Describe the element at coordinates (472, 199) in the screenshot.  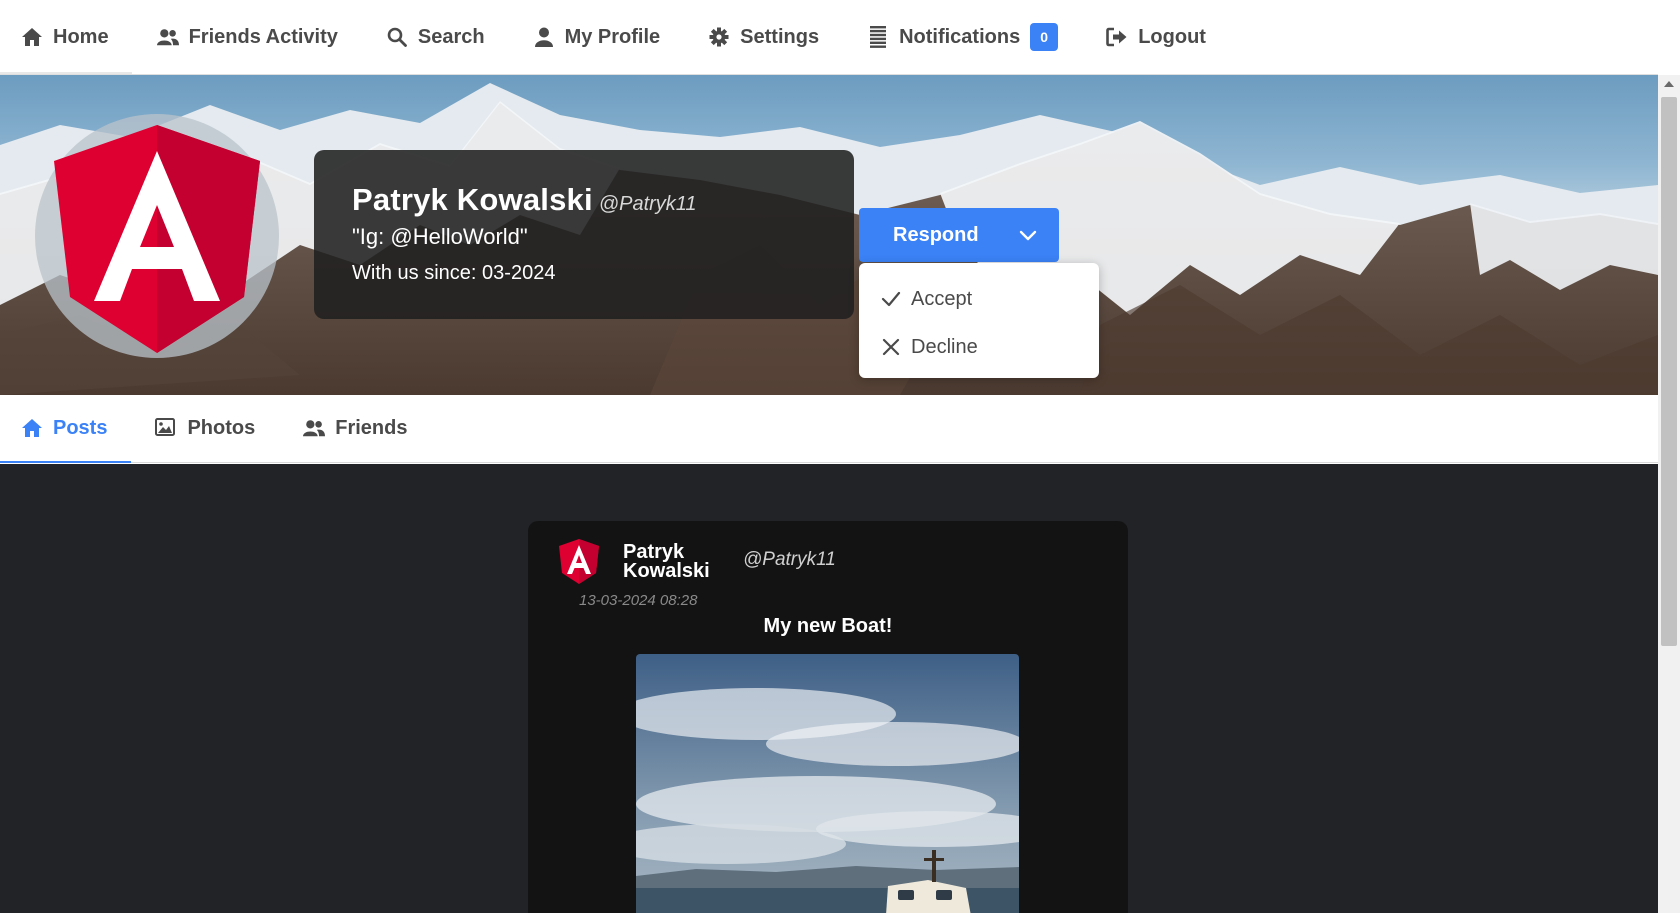
I see `profile-name: Patryk Kowalski` at that location.